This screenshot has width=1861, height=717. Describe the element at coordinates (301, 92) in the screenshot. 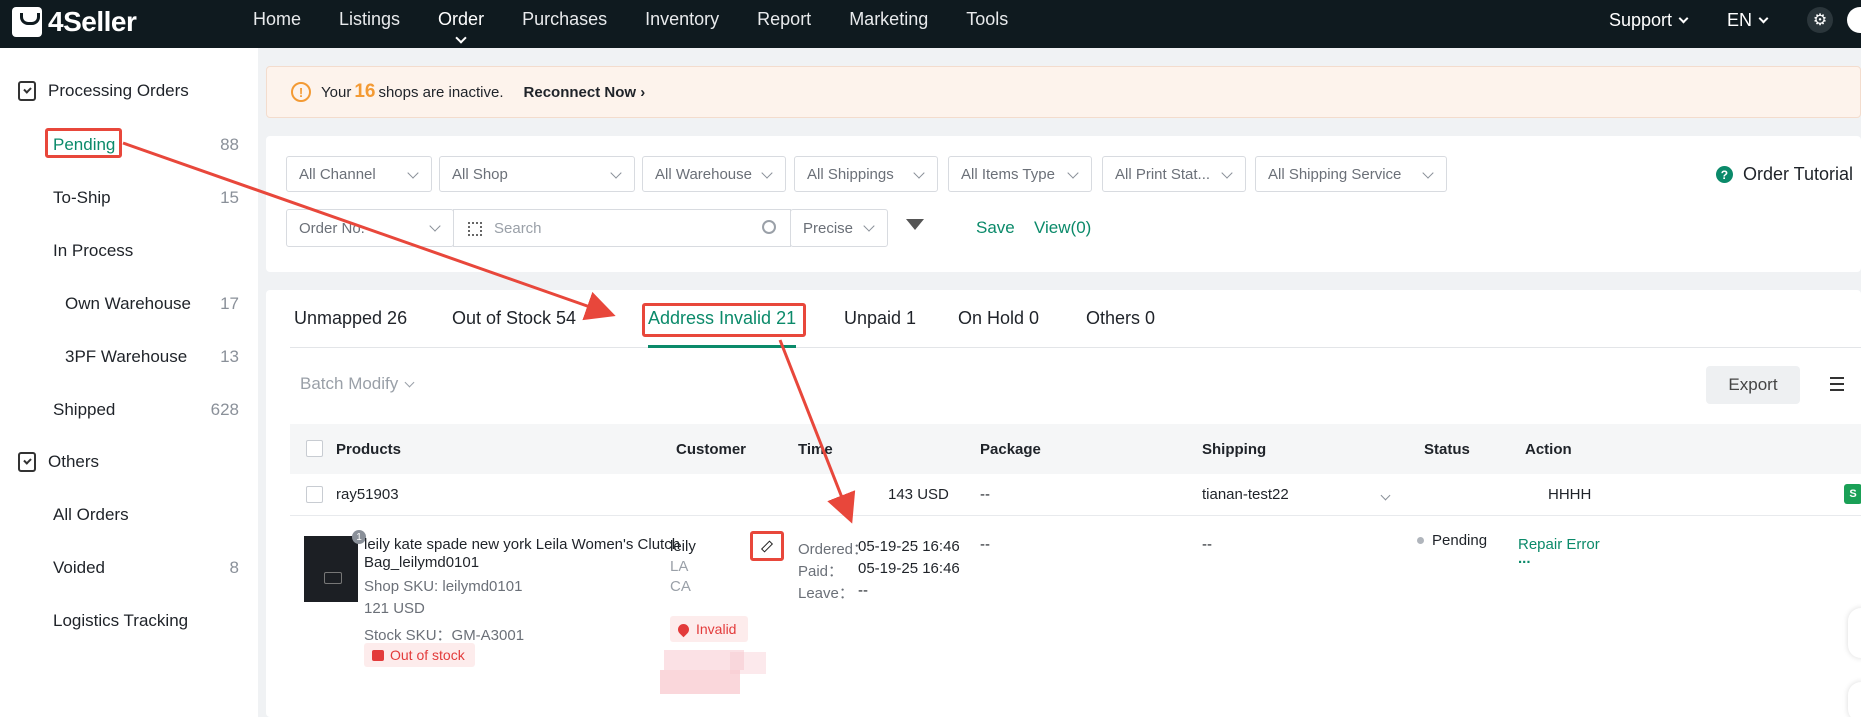

I see `warning-icon: !` at that location.